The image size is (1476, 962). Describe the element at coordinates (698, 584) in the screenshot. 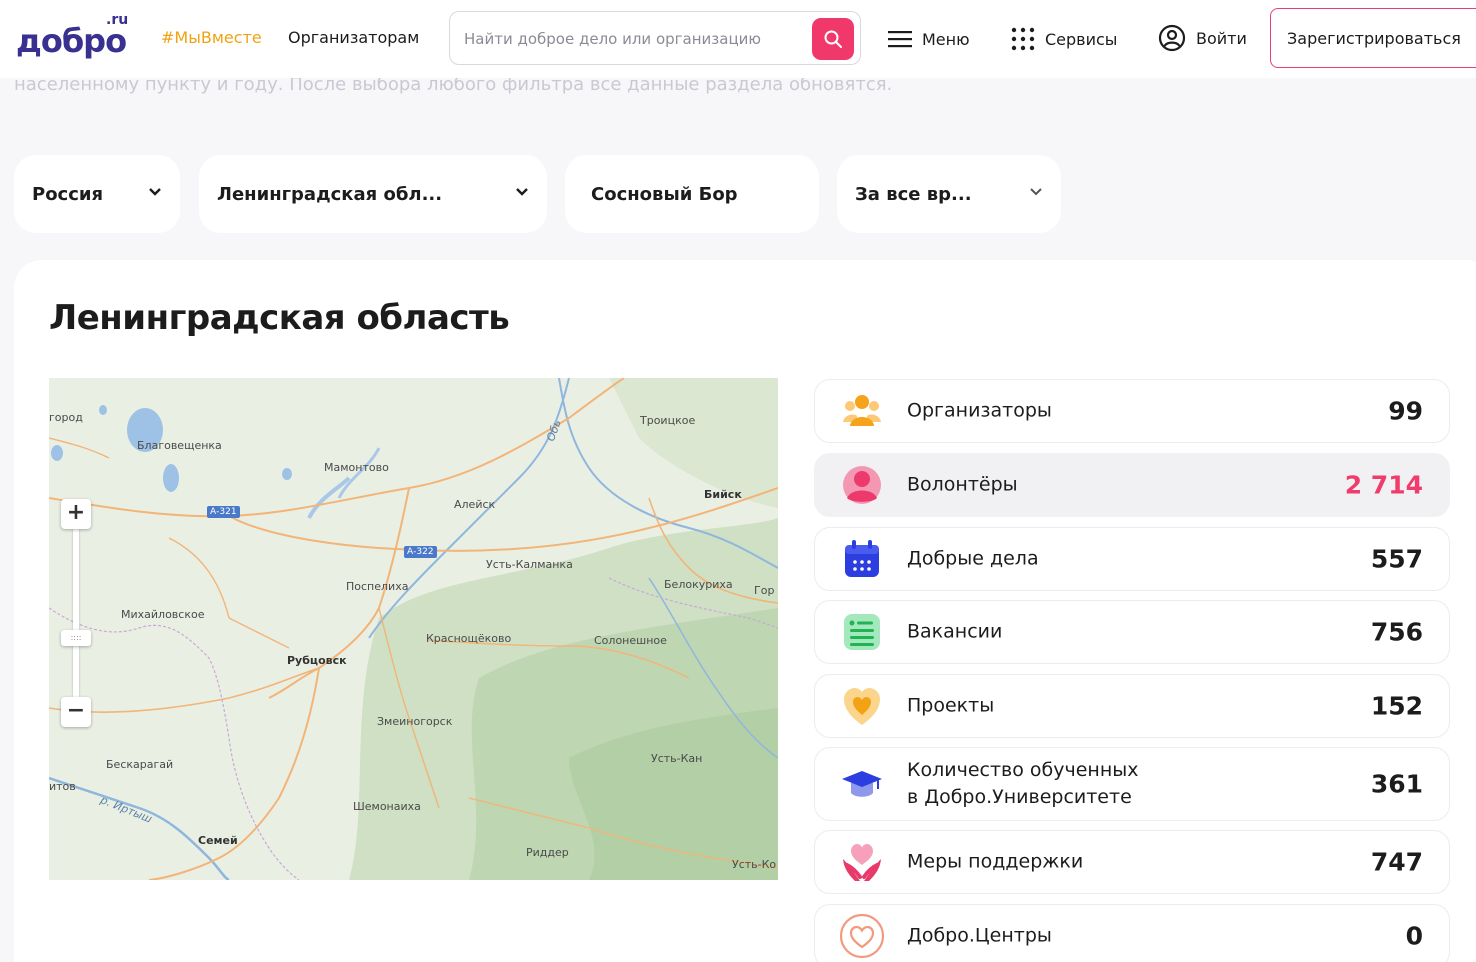

I see `map-label: Белокуриха` at that location.